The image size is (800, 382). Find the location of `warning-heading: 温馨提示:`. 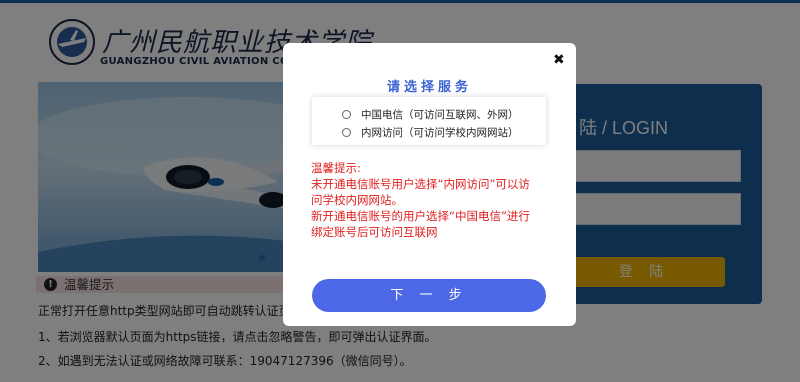

warning-heading: 温馨提示: is located at coordinates (336, 168).